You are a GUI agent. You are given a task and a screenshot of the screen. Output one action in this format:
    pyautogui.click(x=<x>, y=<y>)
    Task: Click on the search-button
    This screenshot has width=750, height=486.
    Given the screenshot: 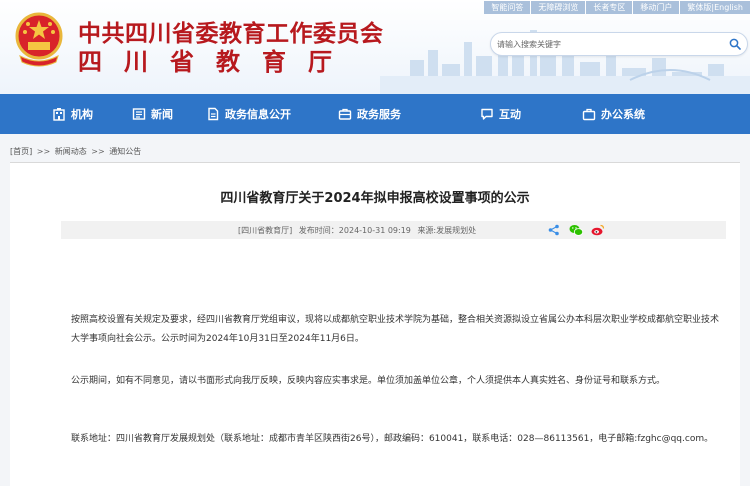 What is the action you would take?
    pyautogui.click(x=735, y=44)
    